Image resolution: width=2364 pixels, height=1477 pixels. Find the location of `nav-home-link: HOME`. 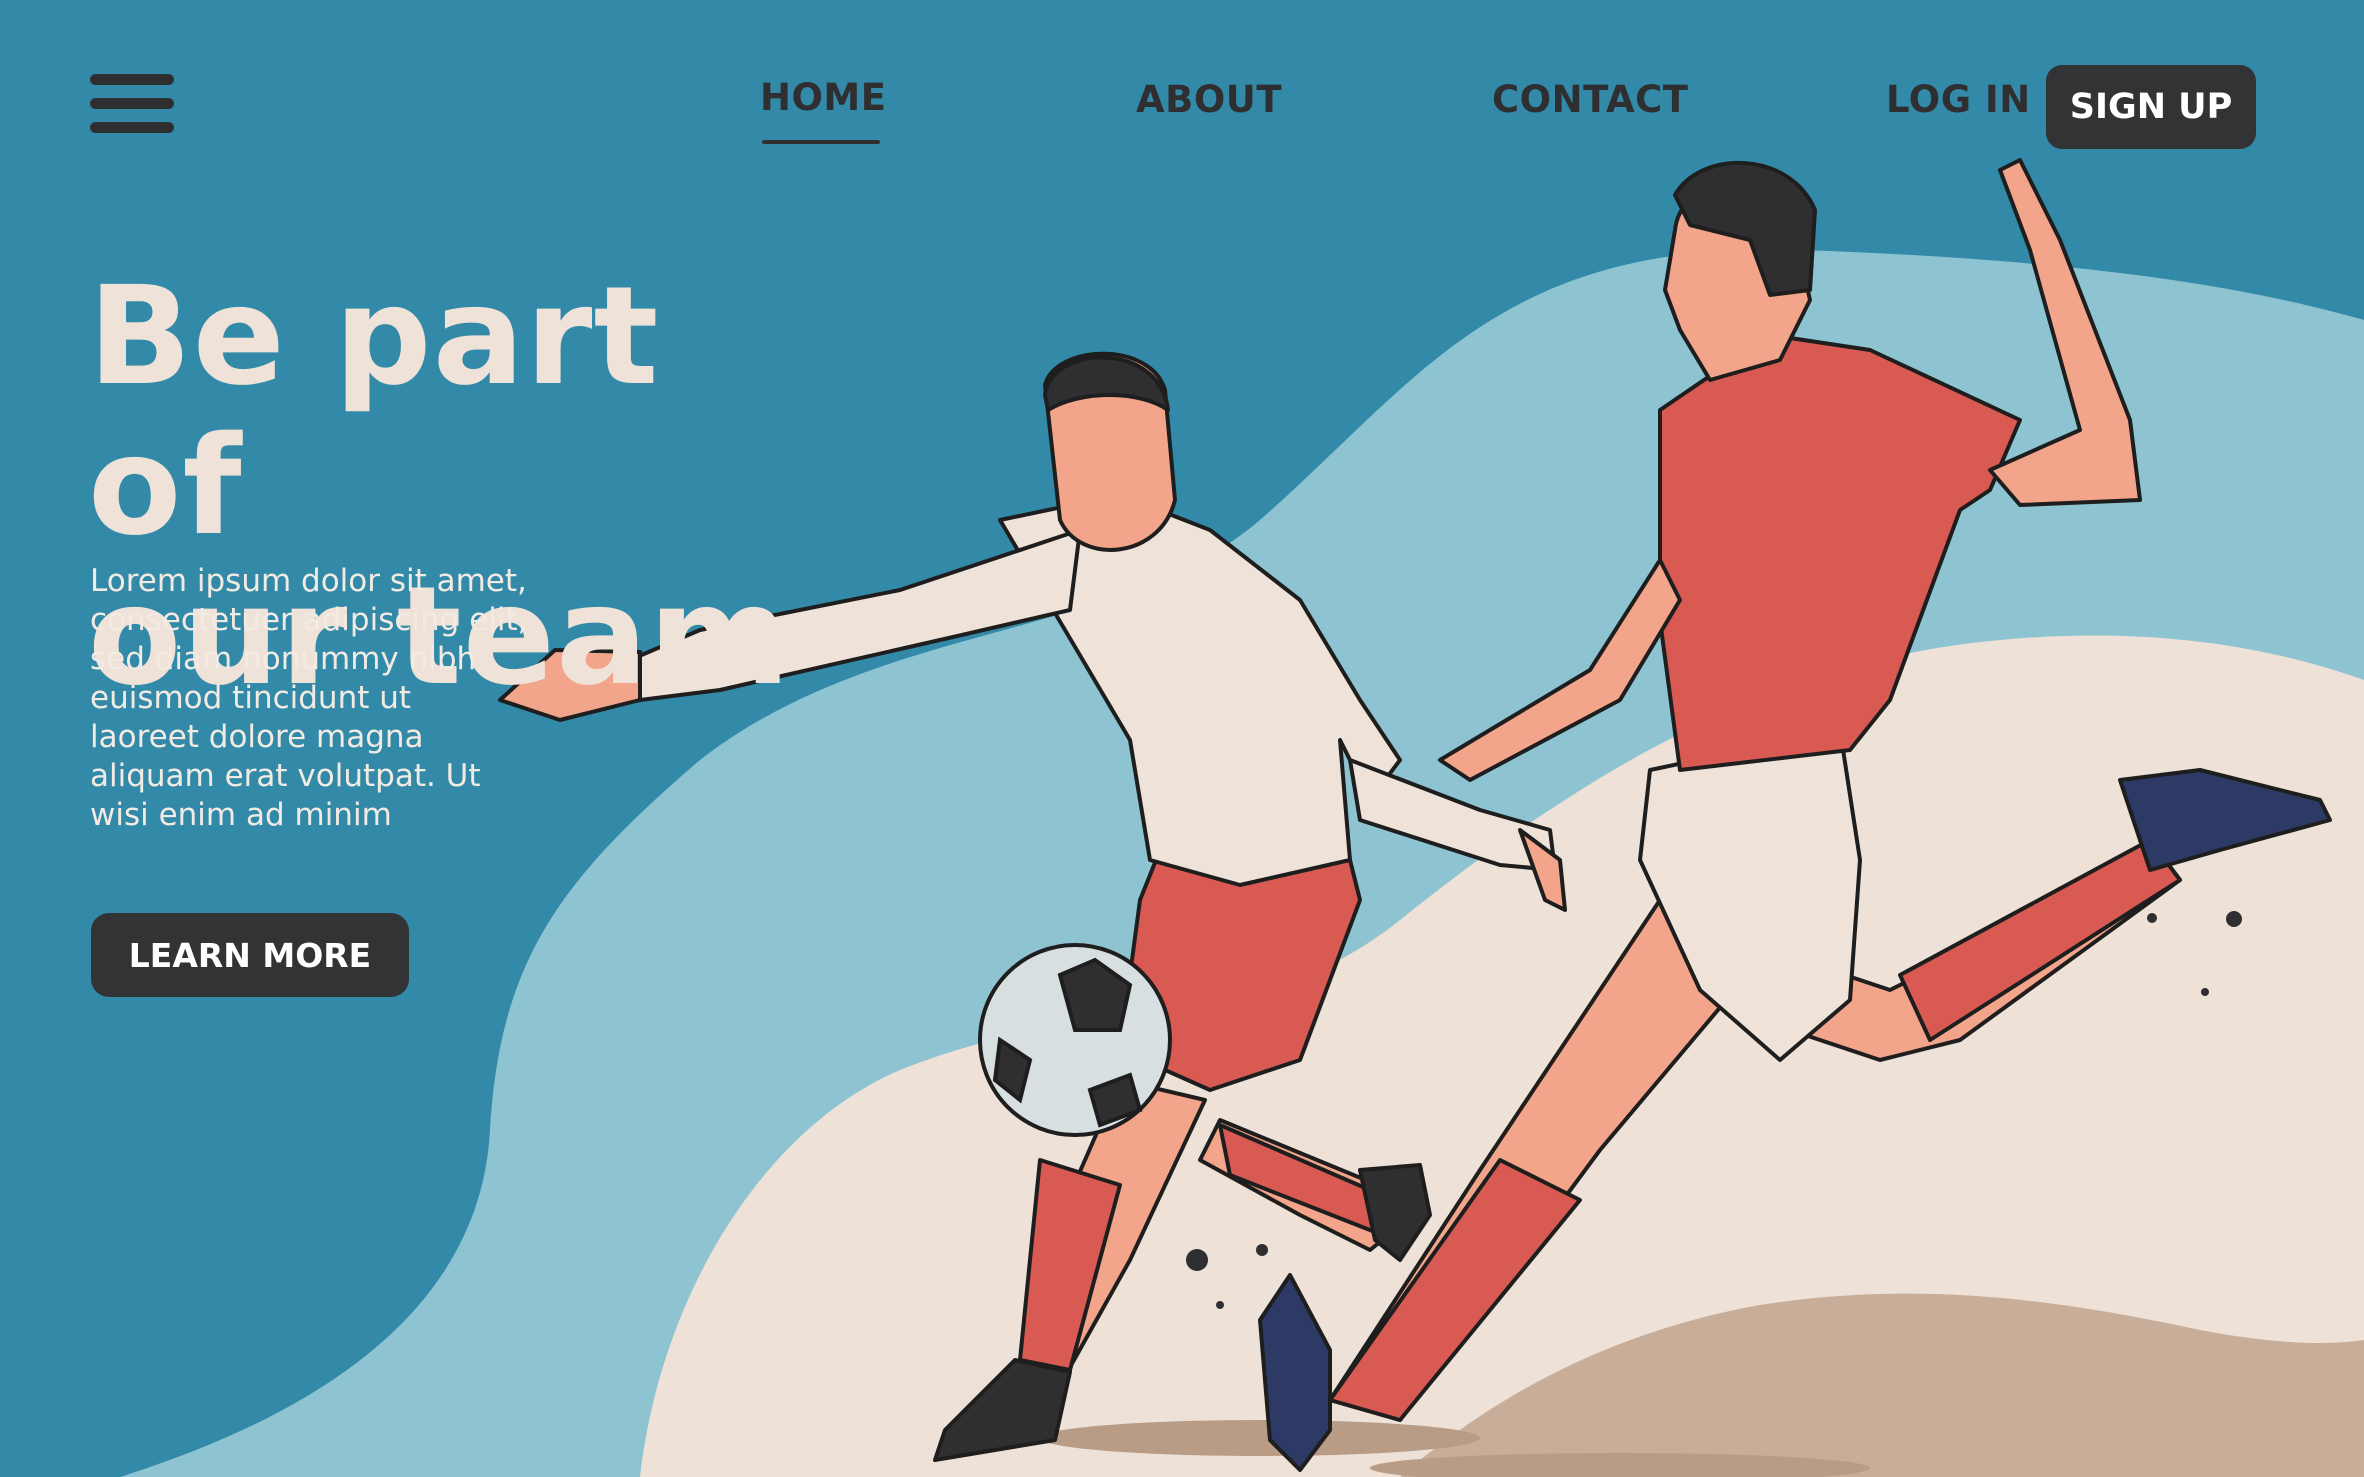

nav-home-link: HOME is located at coordinates (823, 97).